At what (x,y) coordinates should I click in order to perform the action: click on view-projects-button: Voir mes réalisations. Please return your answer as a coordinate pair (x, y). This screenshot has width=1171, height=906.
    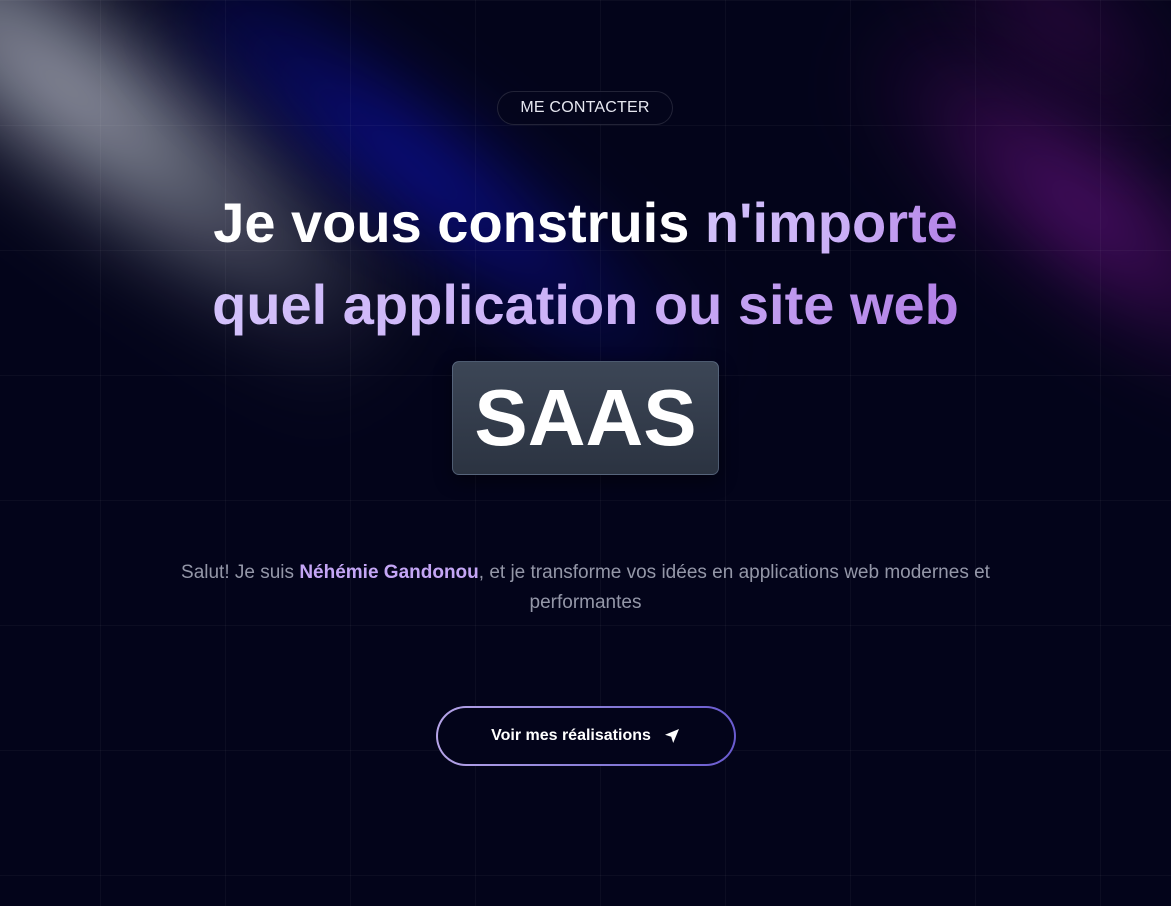
    Looking at the image, I should click on (586, 736).